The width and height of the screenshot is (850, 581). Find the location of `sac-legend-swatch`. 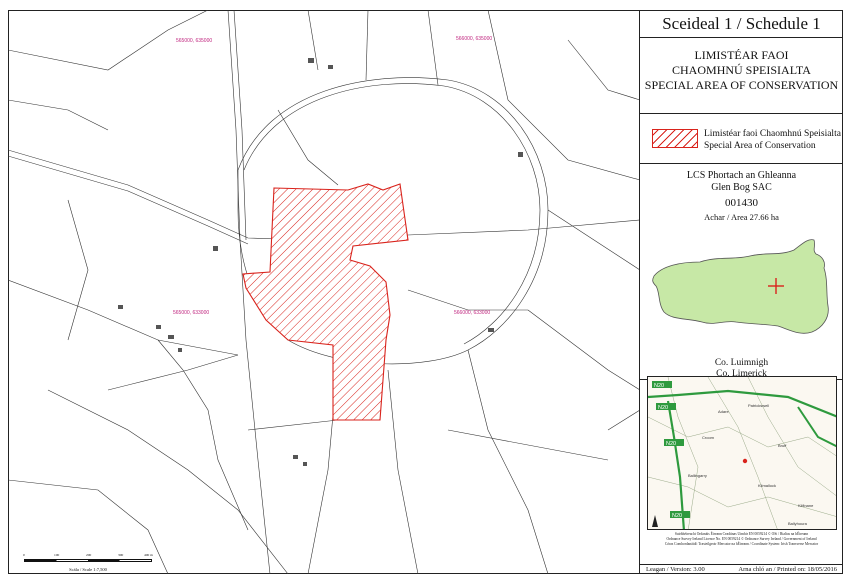

sac-legend-swatch is located at coordinates (675, 138).